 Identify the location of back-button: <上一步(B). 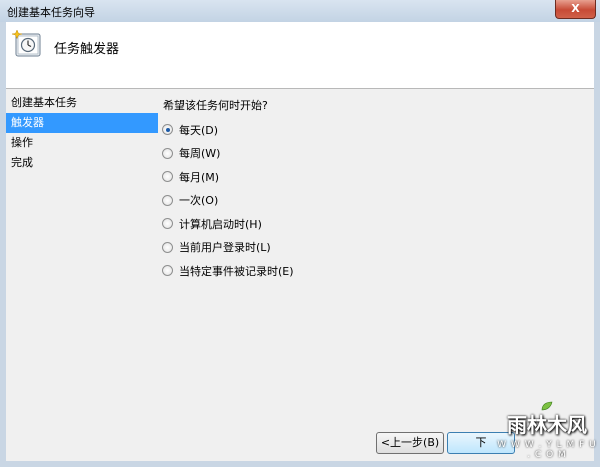
(410, 443).